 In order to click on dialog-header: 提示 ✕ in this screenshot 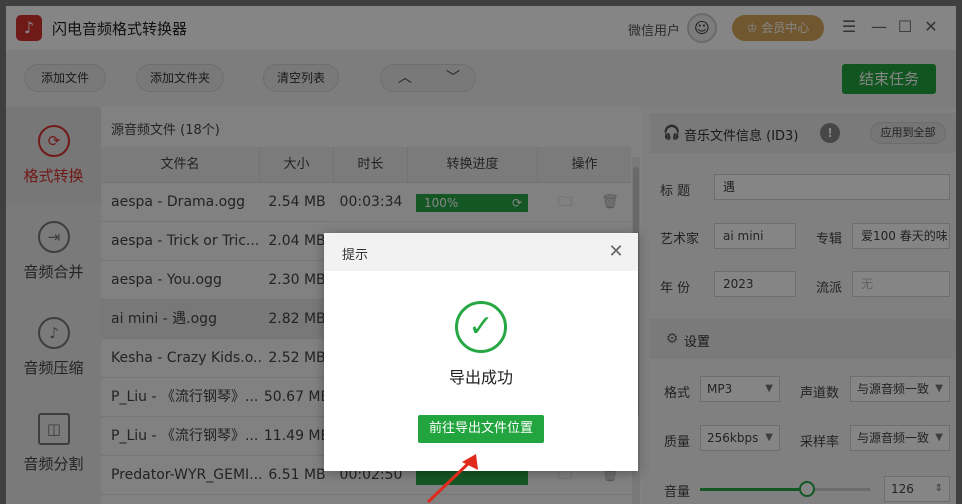, I will do `click(481, 252)`.